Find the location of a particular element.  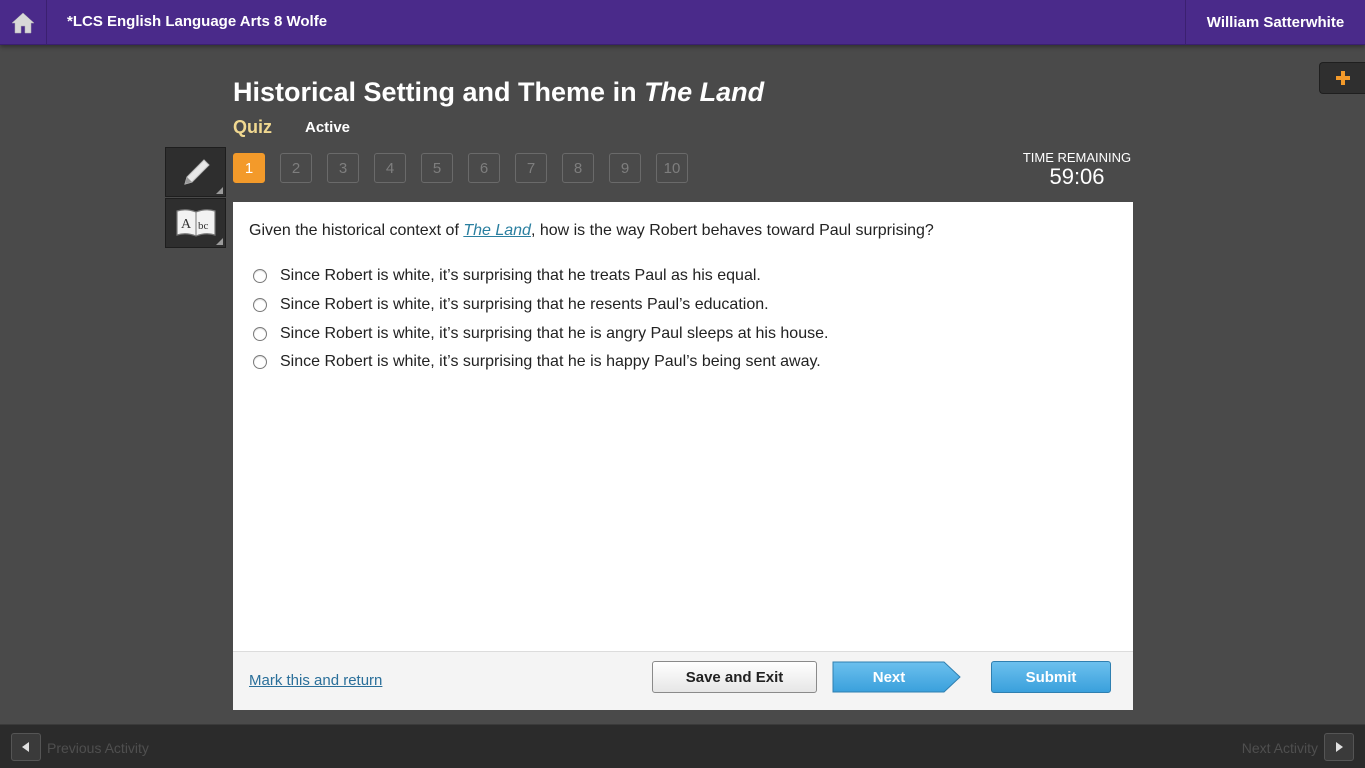

home-icon is located at coordinates (23, 22).